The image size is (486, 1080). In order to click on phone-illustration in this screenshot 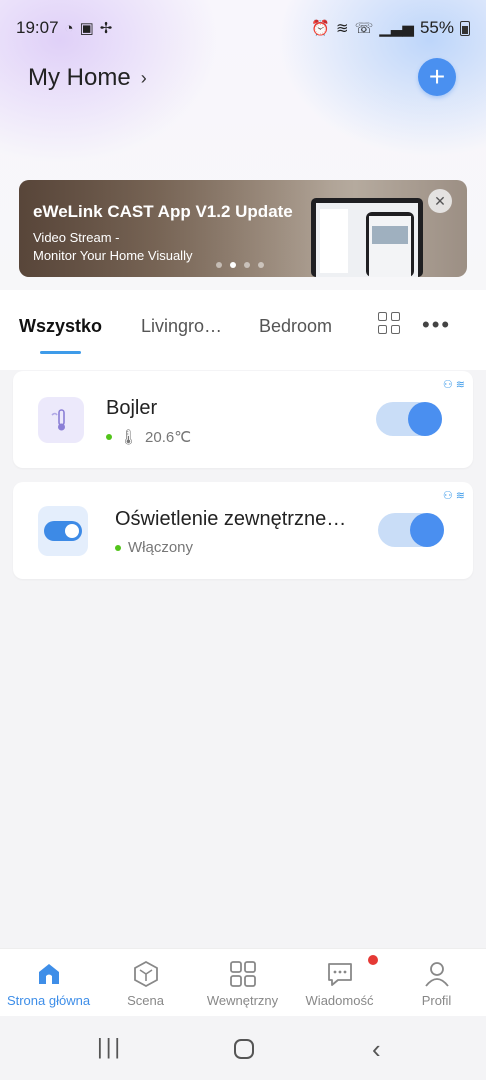, I will do `click(390, 244)`.